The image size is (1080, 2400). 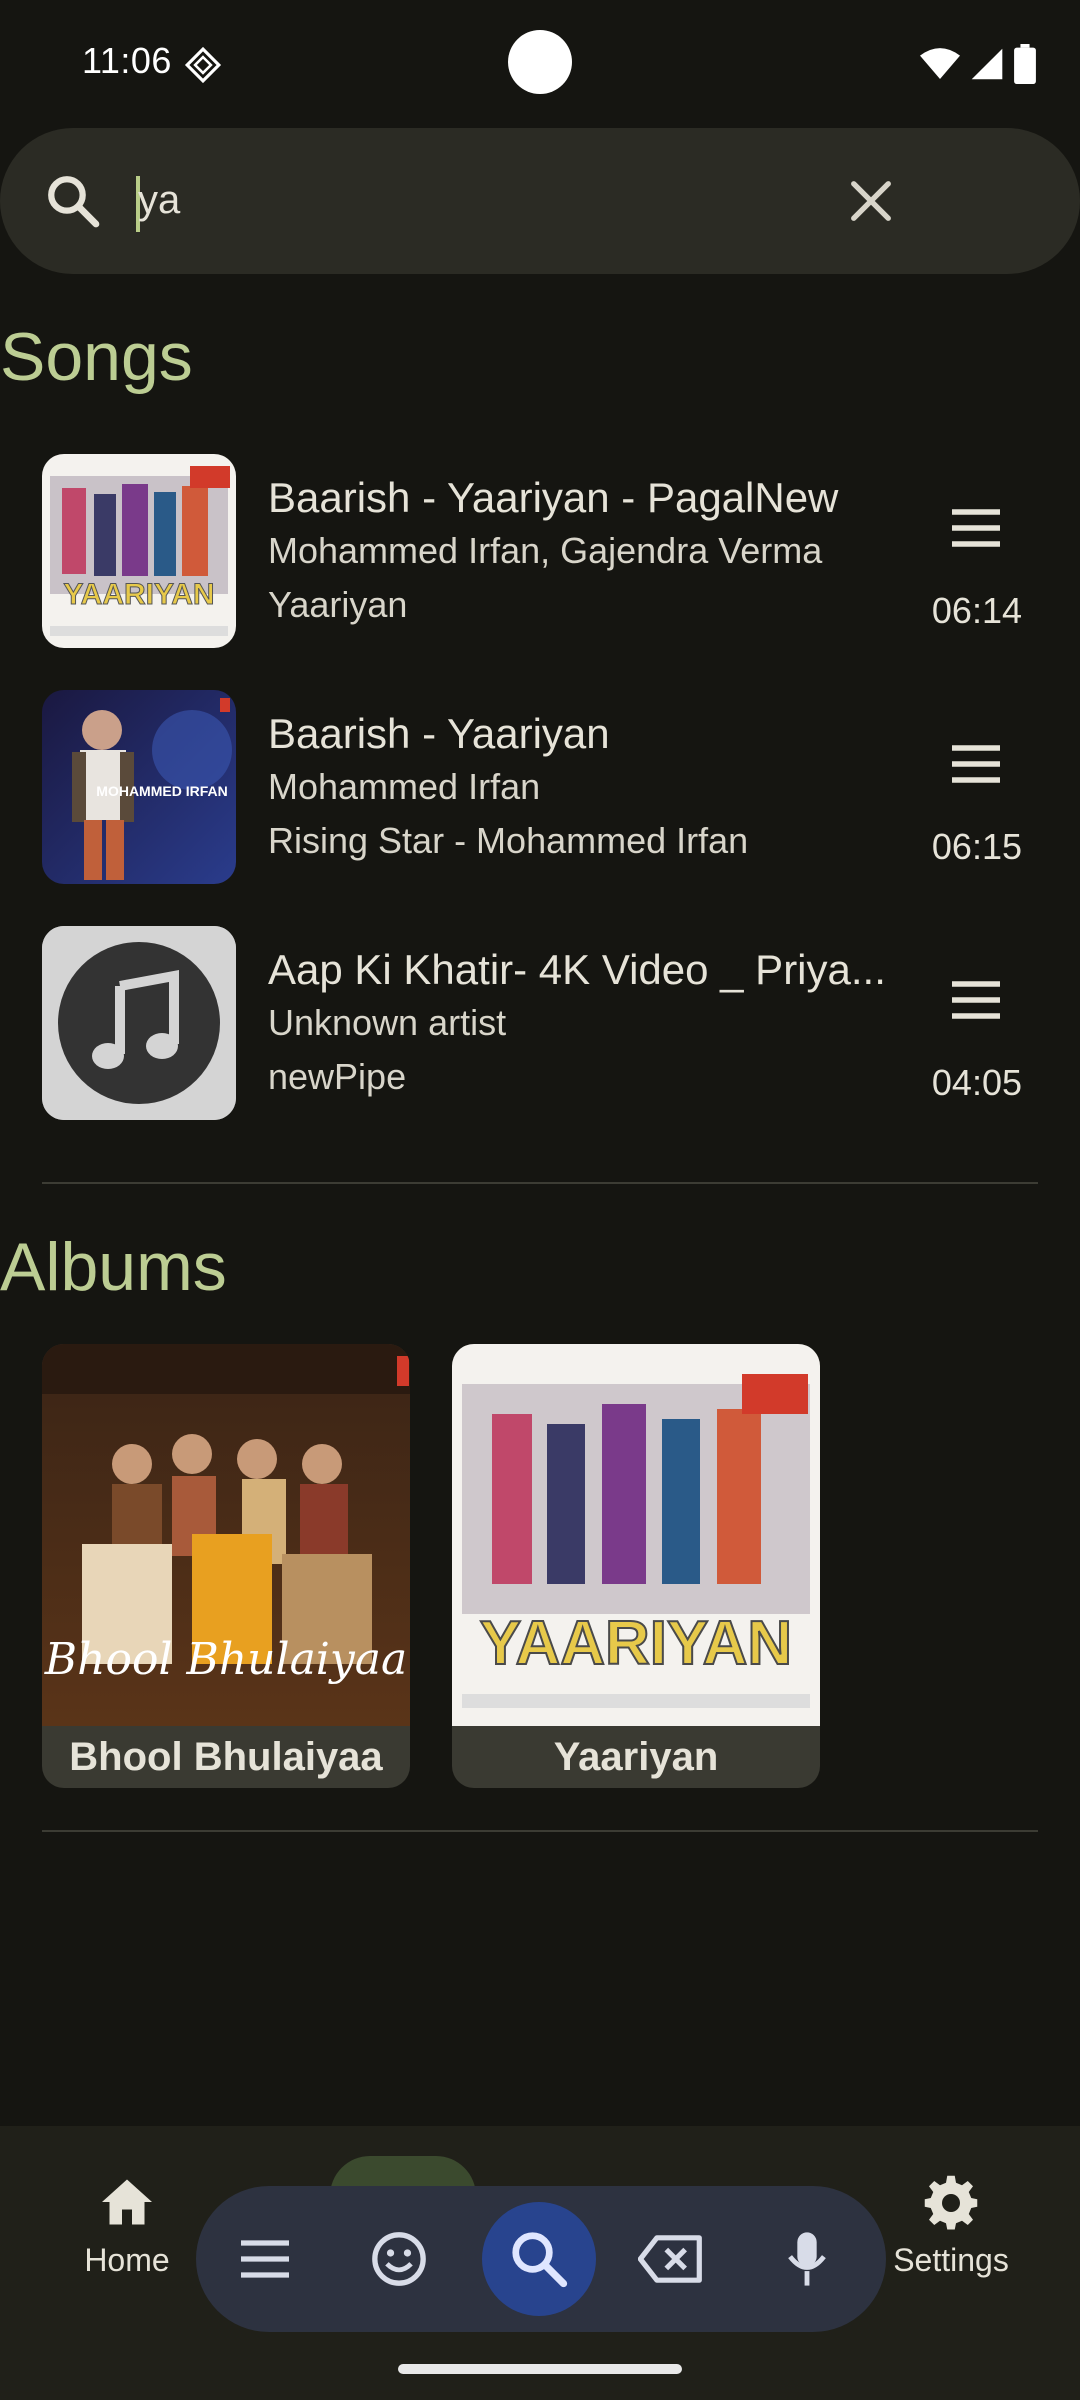 I want to click on menu-button, so click(x=265, y=2259).